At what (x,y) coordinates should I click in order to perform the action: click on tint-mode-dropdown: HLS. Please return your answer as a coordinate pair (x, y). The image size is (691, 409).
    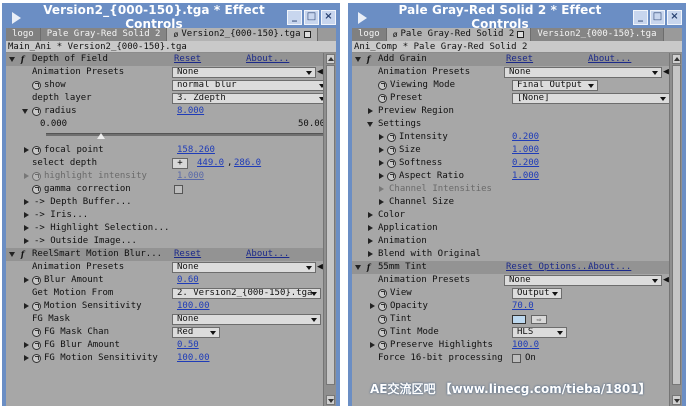
    Looking at the image, I should click on (539, 332).